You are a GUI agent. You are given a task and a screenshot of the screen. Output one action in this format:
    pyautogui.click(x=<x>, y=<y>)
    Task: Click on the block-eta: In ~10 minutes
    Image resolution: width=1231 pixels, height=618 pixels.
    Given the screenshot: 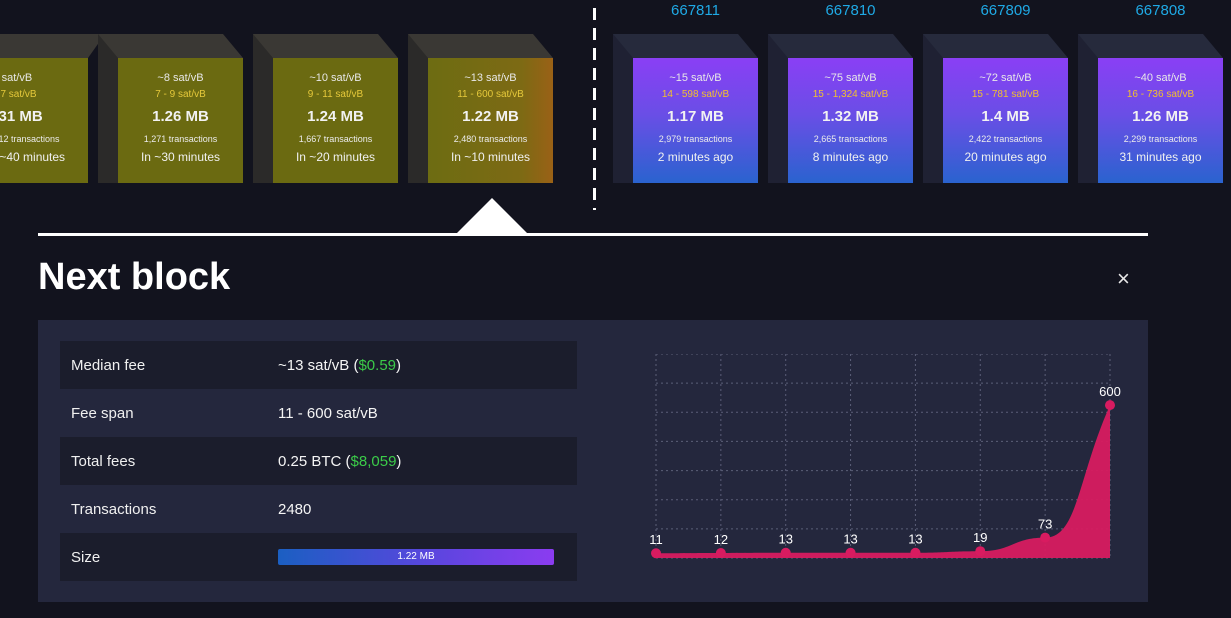 What is the action you would take?
    pyautogui.click(x=490, y=157)
    